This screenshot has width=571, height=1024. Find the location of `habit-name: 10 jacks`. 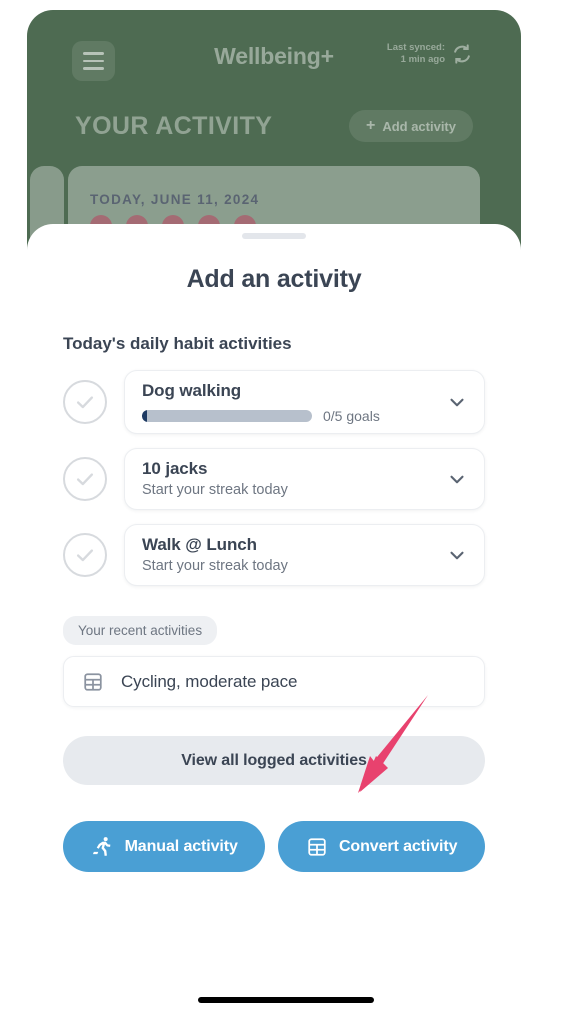

habit-name: 10 jacks is located at coordinates (175, 468).